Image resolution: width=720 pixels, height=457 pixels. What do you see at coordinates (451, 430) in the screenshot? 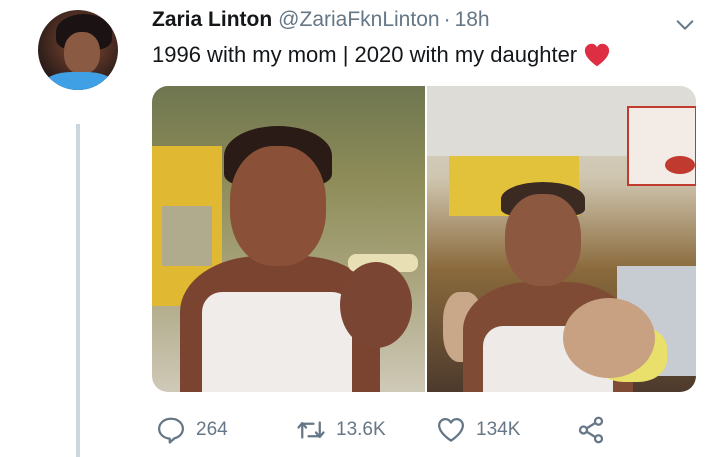
I see `heart-outline-icon` at bounding box center [451, 430].